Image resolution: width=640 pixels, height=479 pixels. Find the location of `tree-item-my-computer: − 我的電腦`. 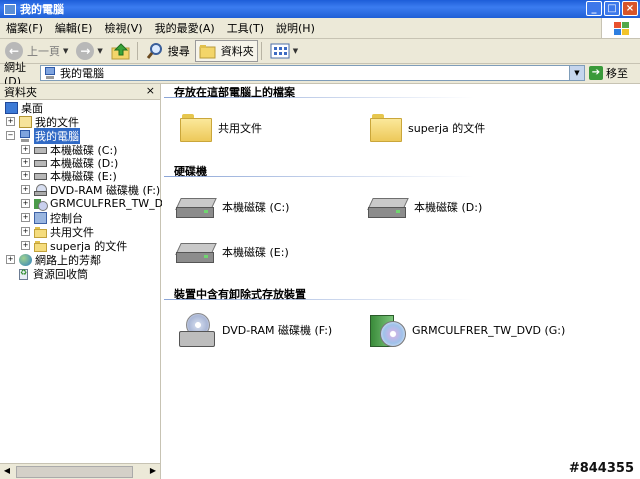

tree-item-my-computer: − 我的電腦 is located at coordinates (43, 135).